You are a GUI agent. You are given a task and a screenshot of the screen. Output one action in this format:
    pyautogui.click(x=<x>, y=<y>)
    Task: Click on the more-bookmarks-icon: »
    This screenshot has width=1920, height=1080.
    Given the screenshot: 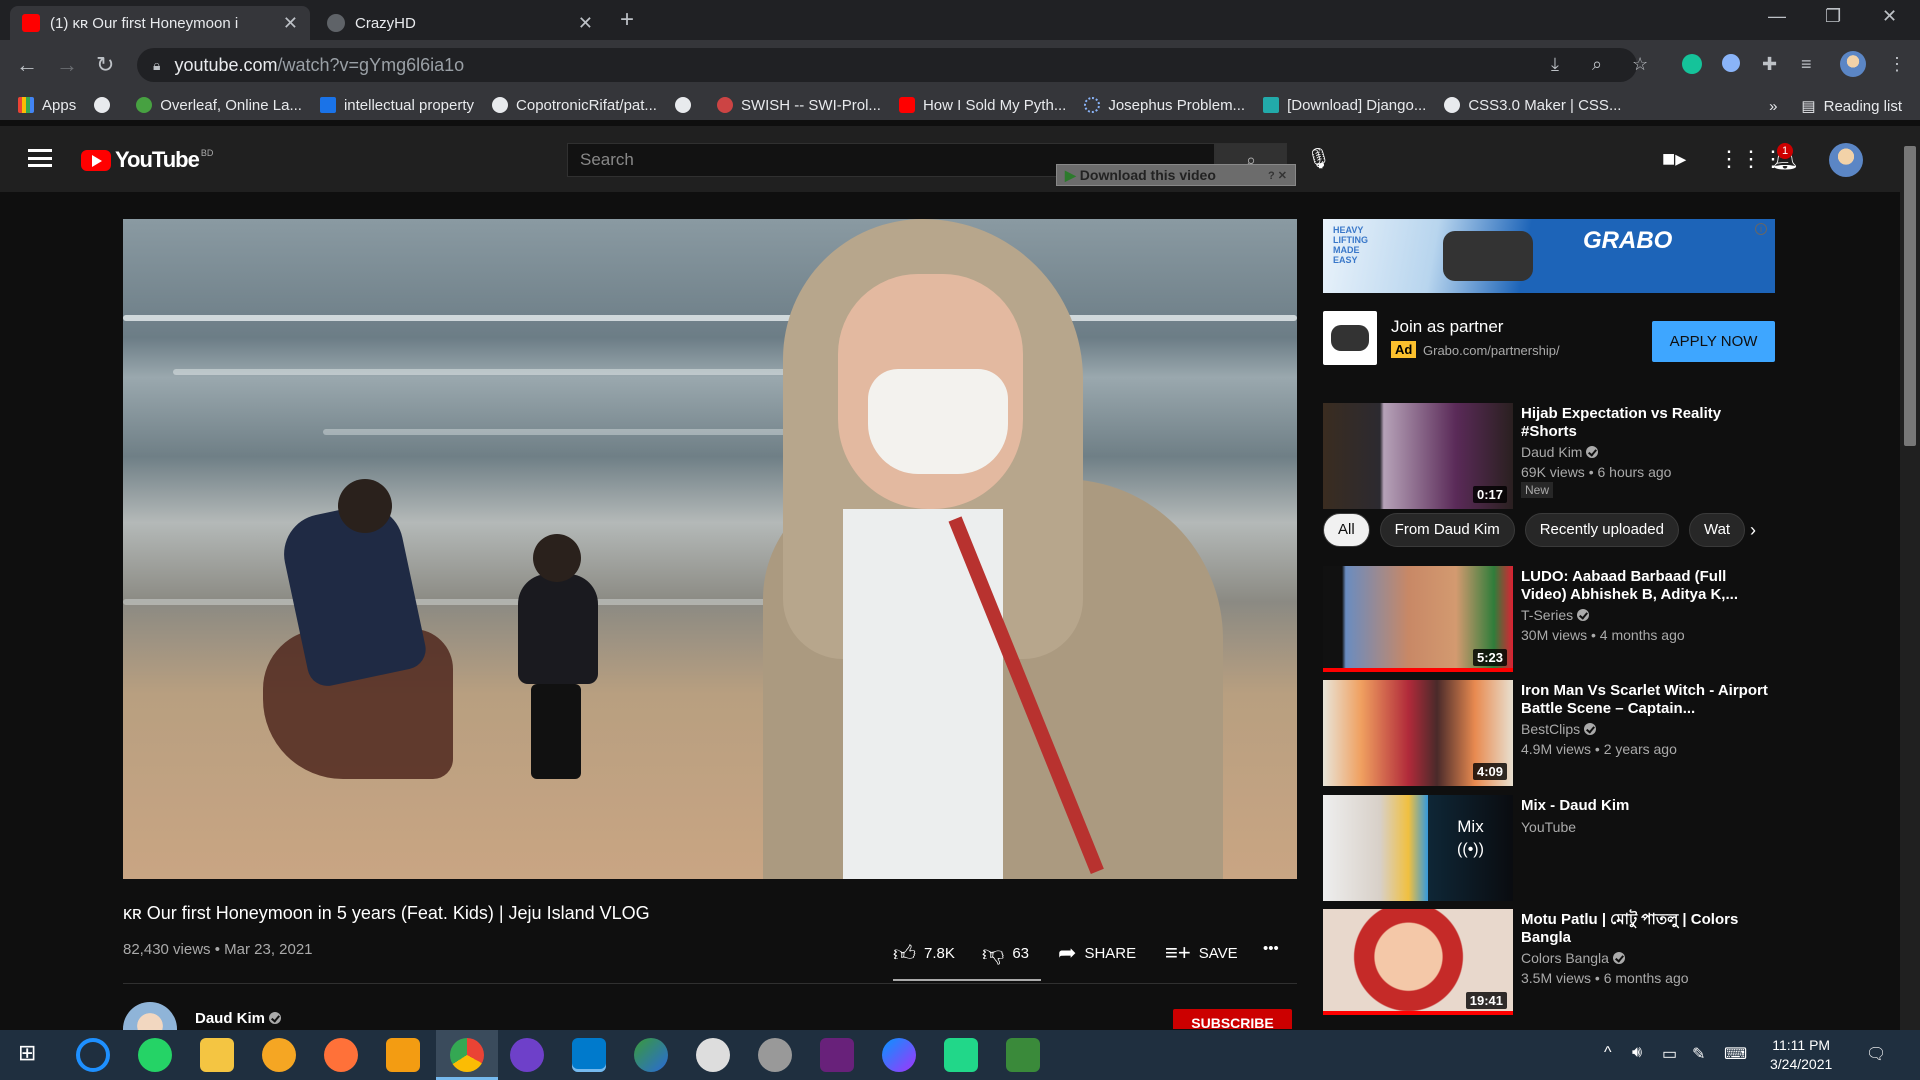 What is the action you would take?
    pyautogui.click(x=1773, y=106)
    